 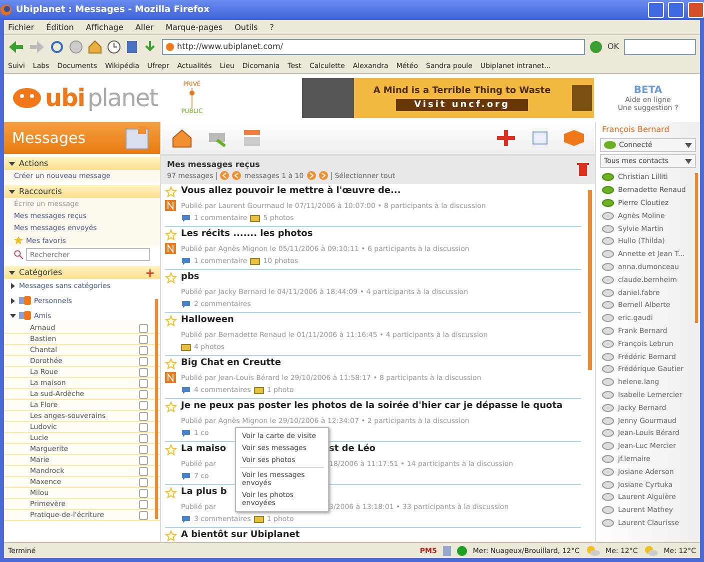 What do you see at coordinates (60, 27) in the screenshot?
I see `menu-item: Édition` at bounding box center [60, 27].